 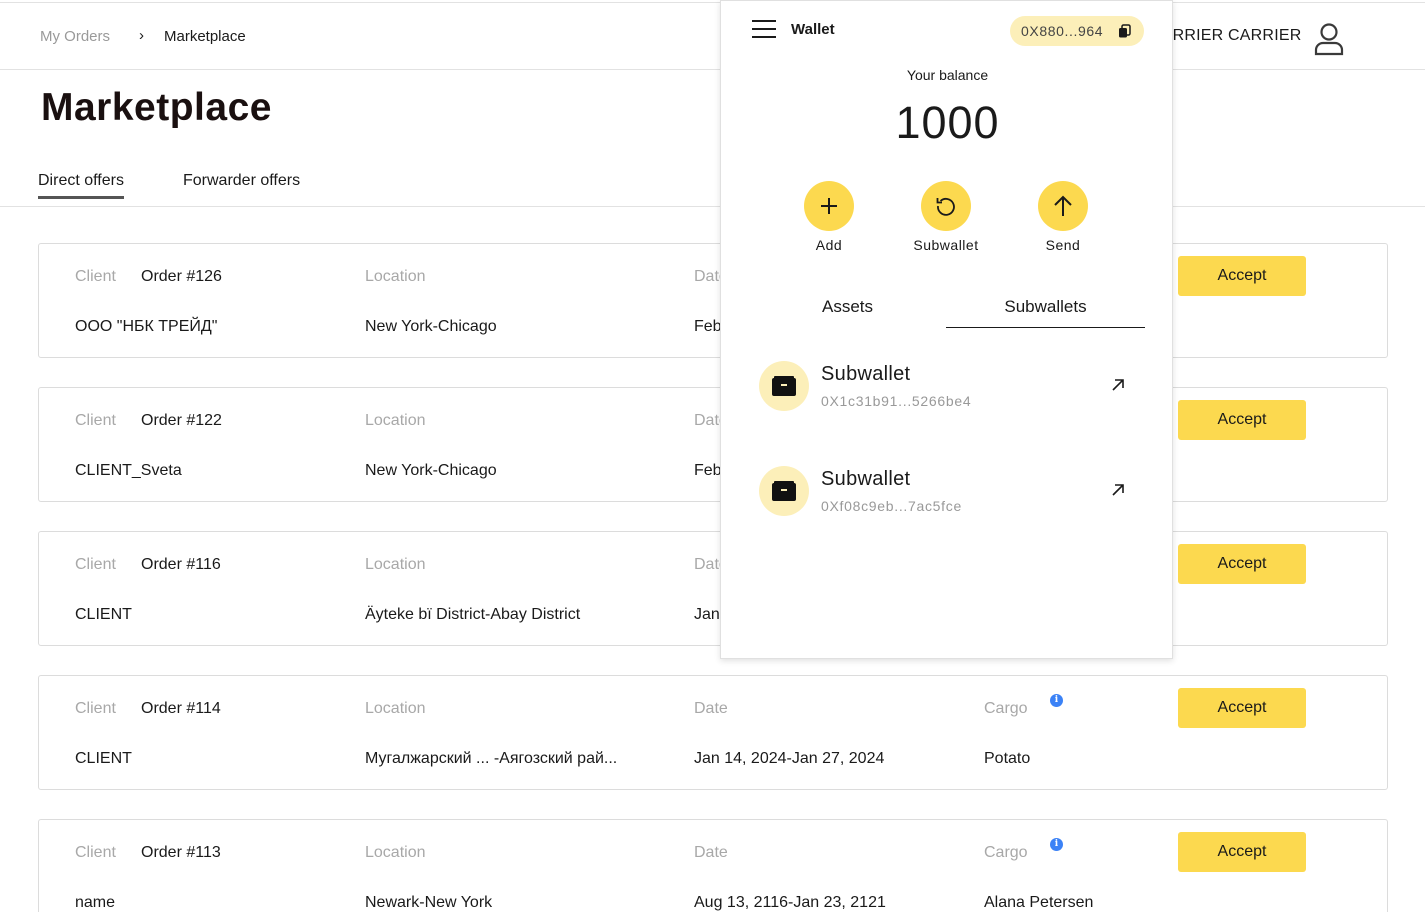 I want to click on balance-value: 1000, so click(x=947, y=122).